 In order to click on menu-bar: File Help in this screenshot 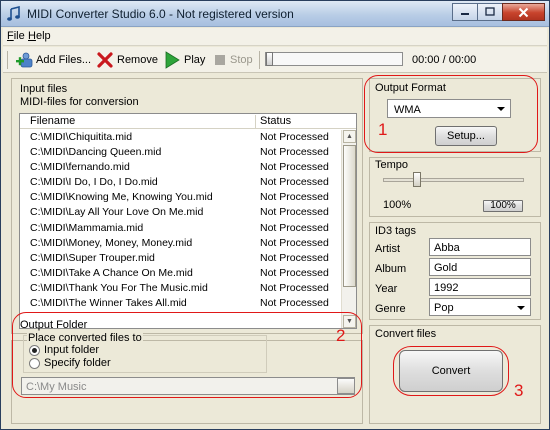, I will do `click(275, 37)`.